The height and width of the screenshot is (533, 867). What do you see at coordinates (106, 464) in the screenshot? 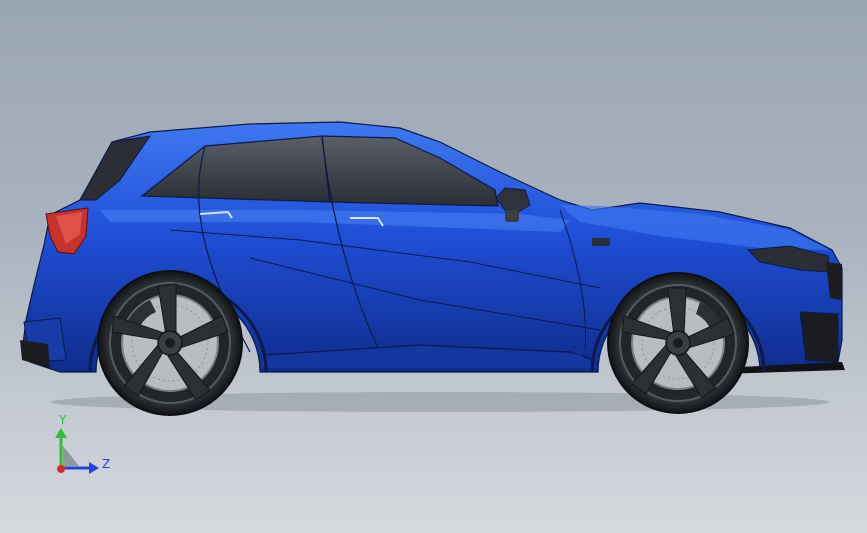
I see `z-axis-label: Z` at bounding box center [106, 464].